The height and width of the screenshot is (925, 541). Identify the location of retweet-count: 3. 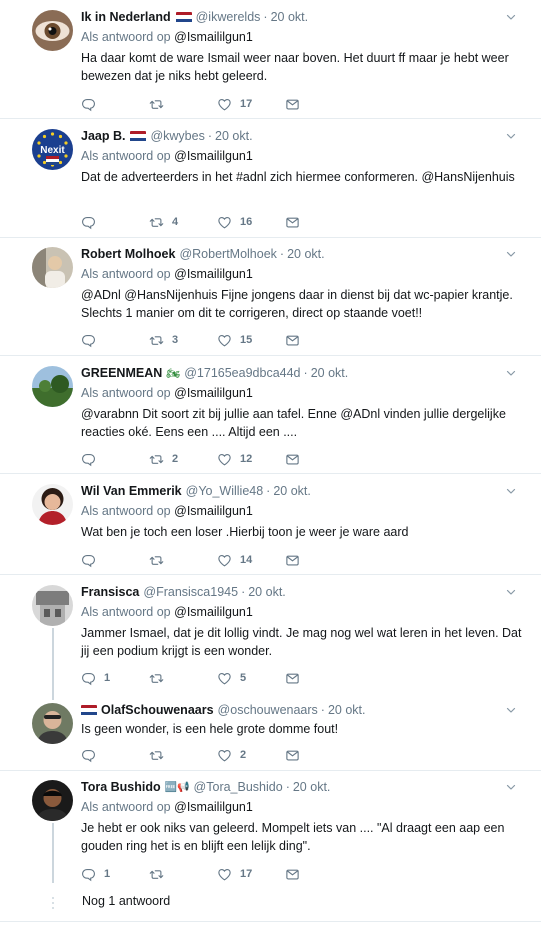
(175, 340).